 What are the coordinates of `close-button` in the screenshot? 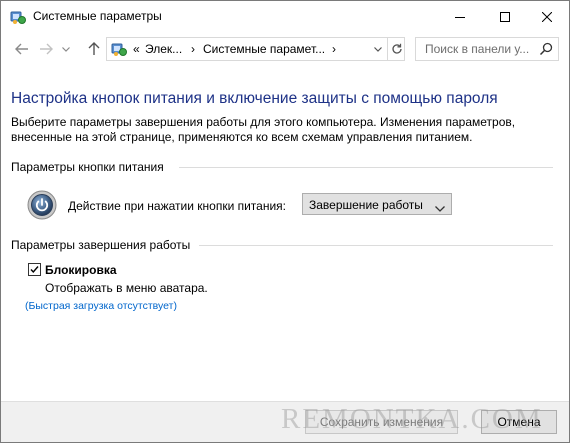 It's located at (546, 16).